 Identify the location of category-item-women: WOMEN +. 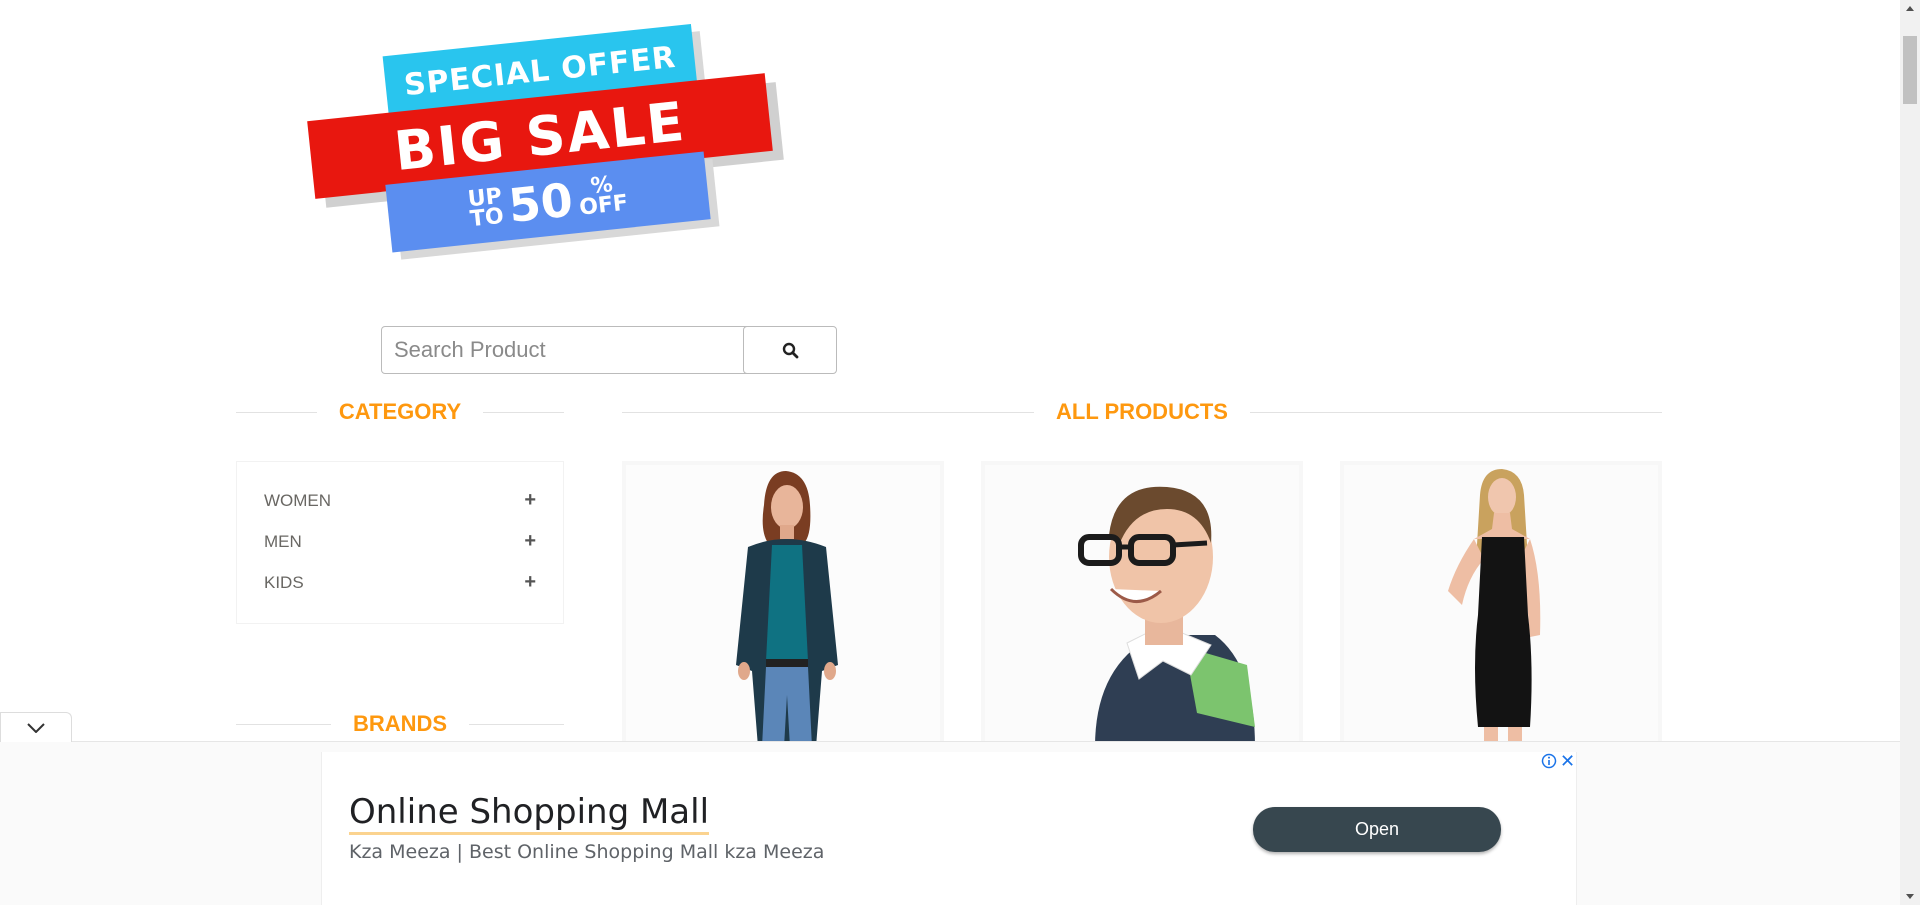
(400, 500).